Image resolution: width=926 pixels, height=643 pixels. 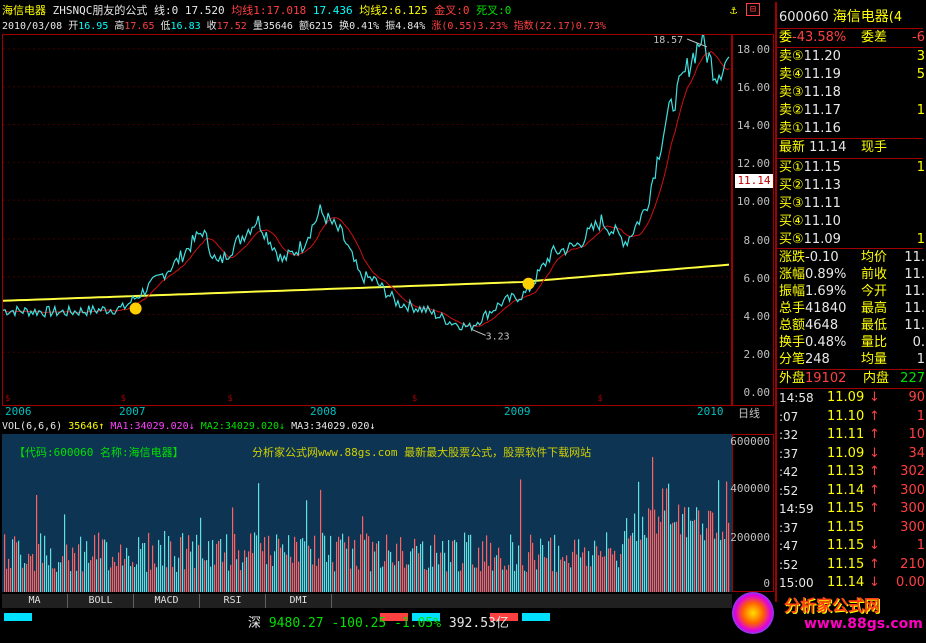 I want to click on stat-value: 0.48%, so click(x=826, y=342).